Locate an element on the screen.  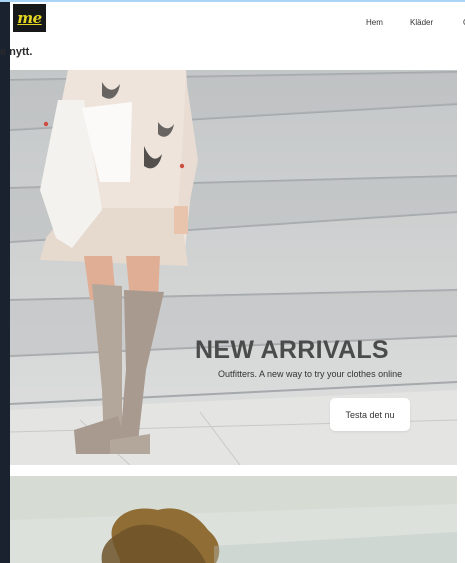
hero-title: NEW ARRIVALS is located at coordinates (292, 350).